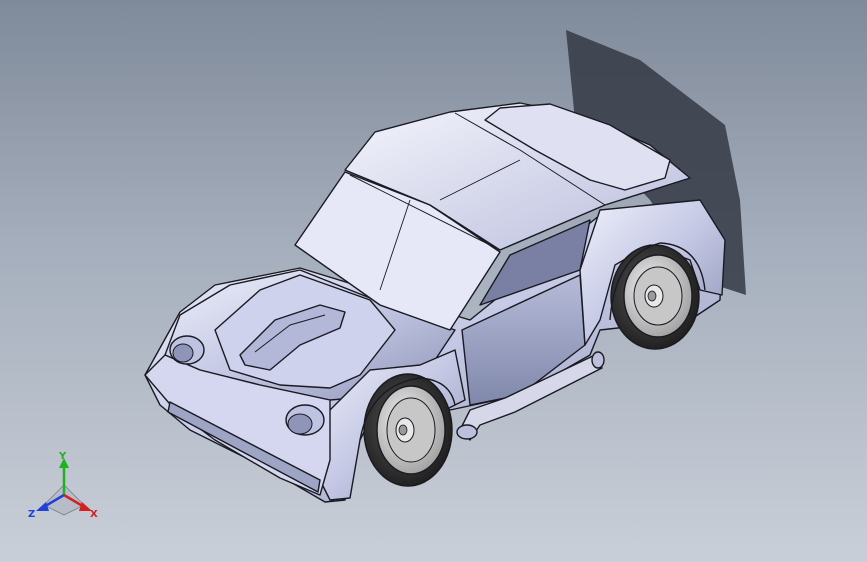 The height and width of the screenshot is (562, 867). Describe the element at coordinates (63, 485) in the screenshot. I see `coordinate-triad: Y X Z` at that location.